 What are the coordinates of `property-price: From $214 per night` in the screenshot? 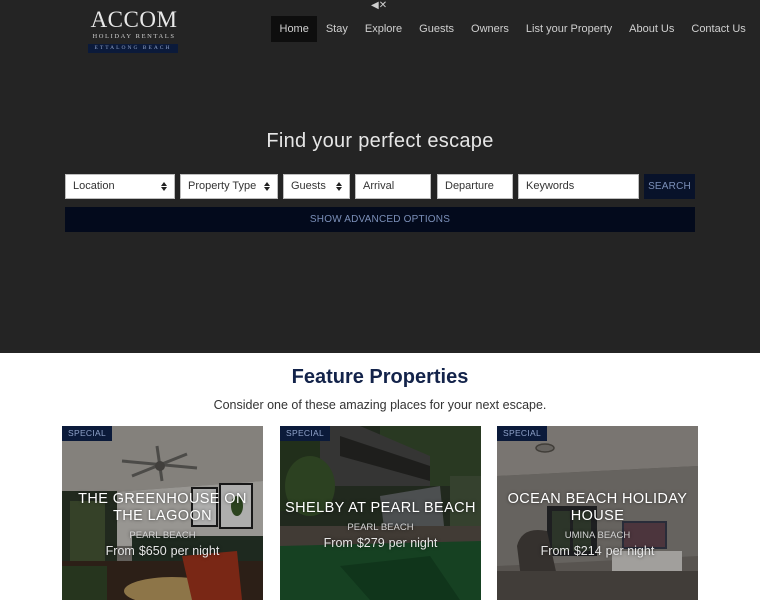 It's located at (597, 551).